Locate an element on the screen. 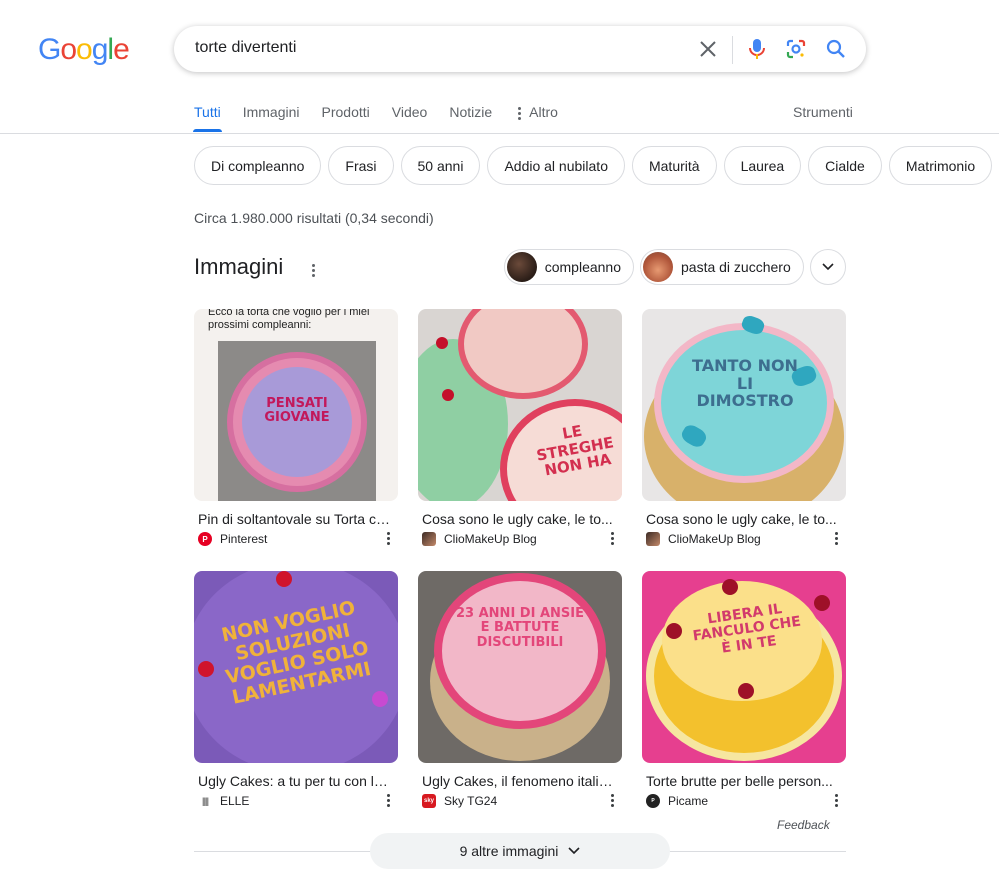 The image size is (999, 885). result-source: |||| ELLE is located at coordinates (296, 801).